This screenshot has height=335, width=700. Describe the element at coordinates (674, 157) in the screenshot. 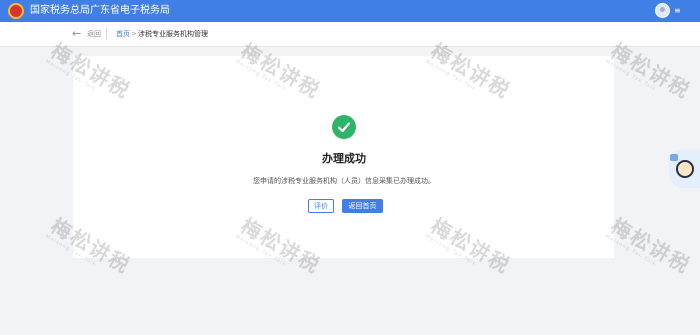

I see `chat-bubble-icon` at that location.